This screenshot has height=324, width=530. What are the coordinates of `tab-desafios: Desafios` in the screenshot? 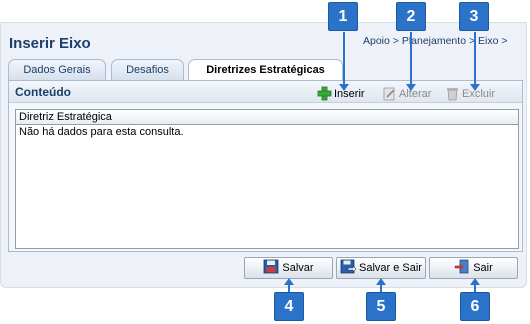 It's located at (147, 69).